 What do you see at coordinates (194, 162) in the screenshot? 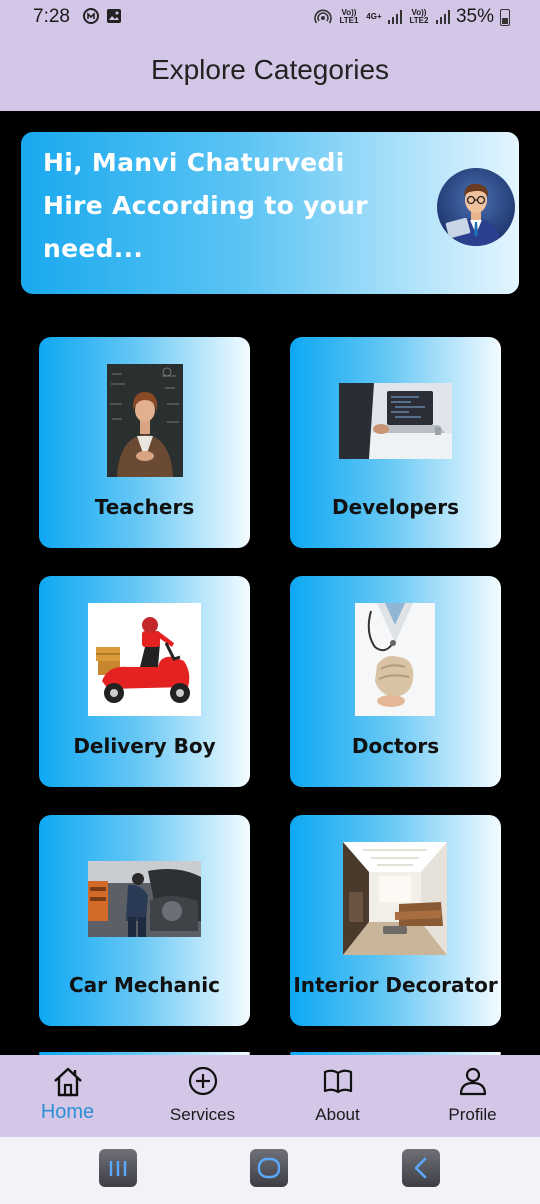
I see `greeting-line-1: Hi, Manvi Chaturvedi` at bounding box center [194, 162].